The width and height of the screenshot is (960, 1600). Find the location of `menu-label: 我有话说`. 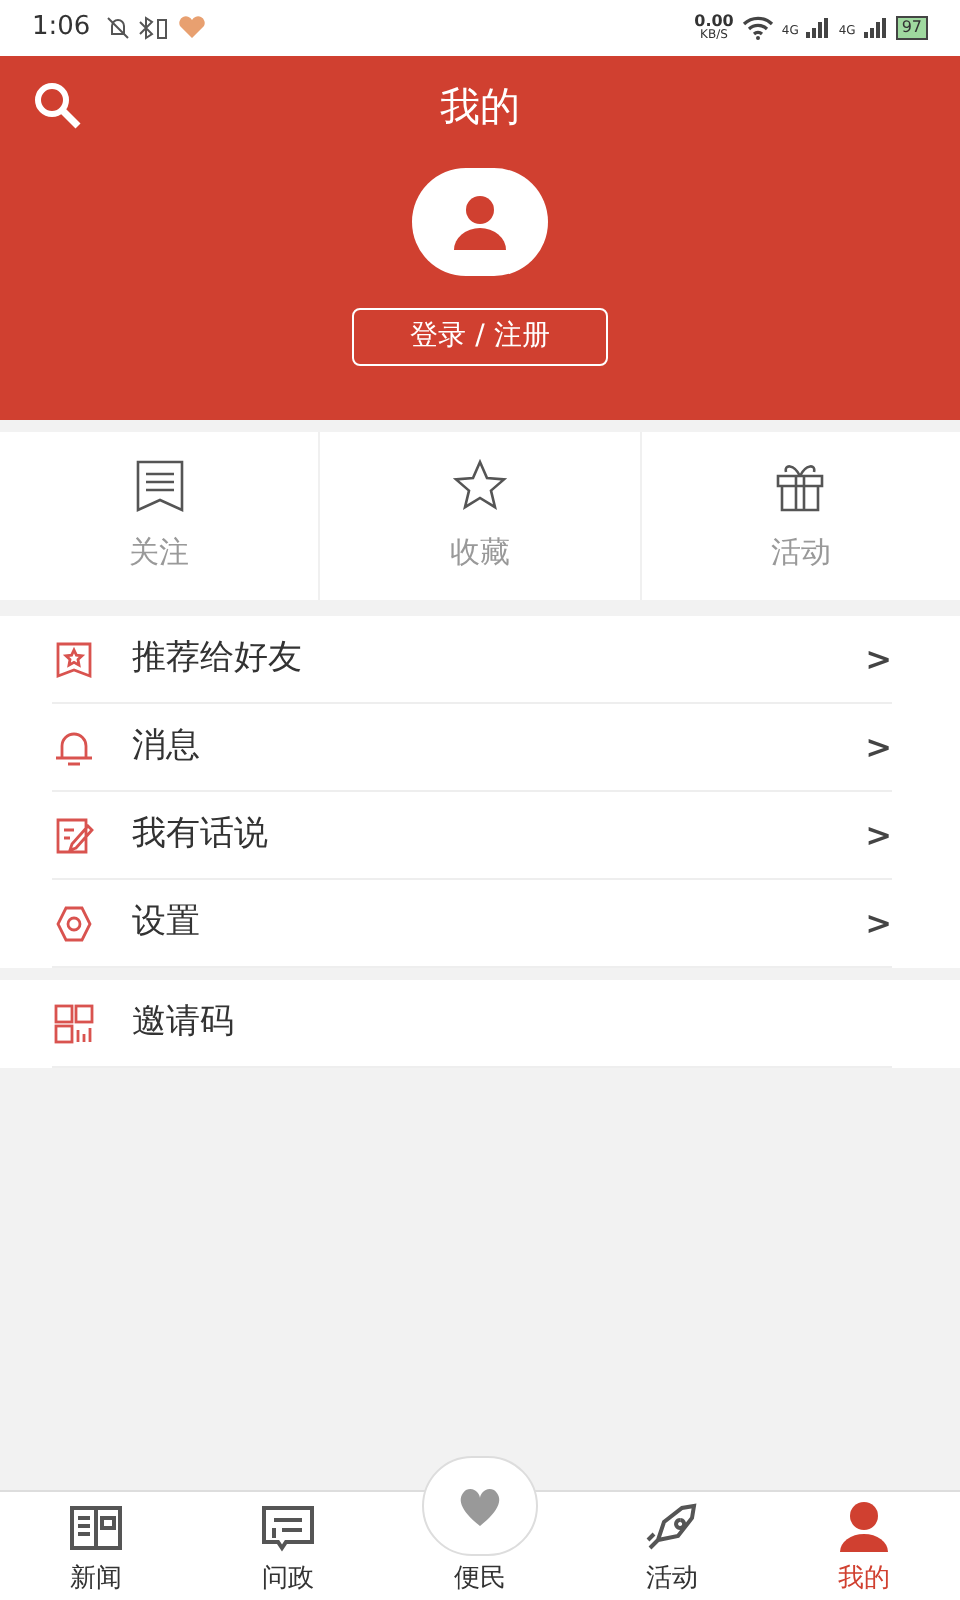

menu-label: 我有话说 is located at coordinates (200, 834).